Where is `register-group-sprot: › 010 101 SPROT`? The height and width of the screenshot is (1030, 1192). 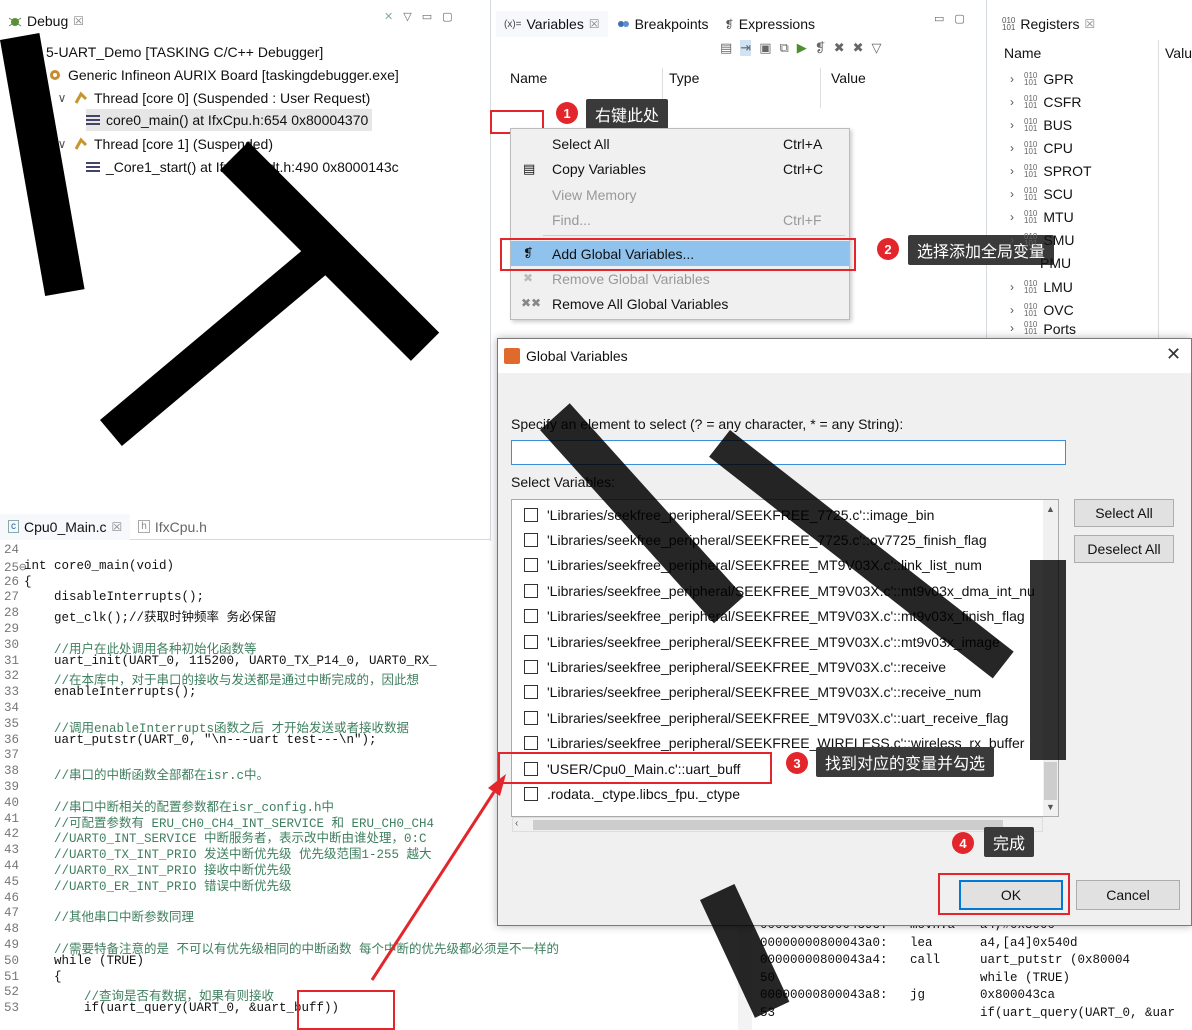
register-group-sprot: › 010 101 SPROT is located at coordinates (1049, 170).